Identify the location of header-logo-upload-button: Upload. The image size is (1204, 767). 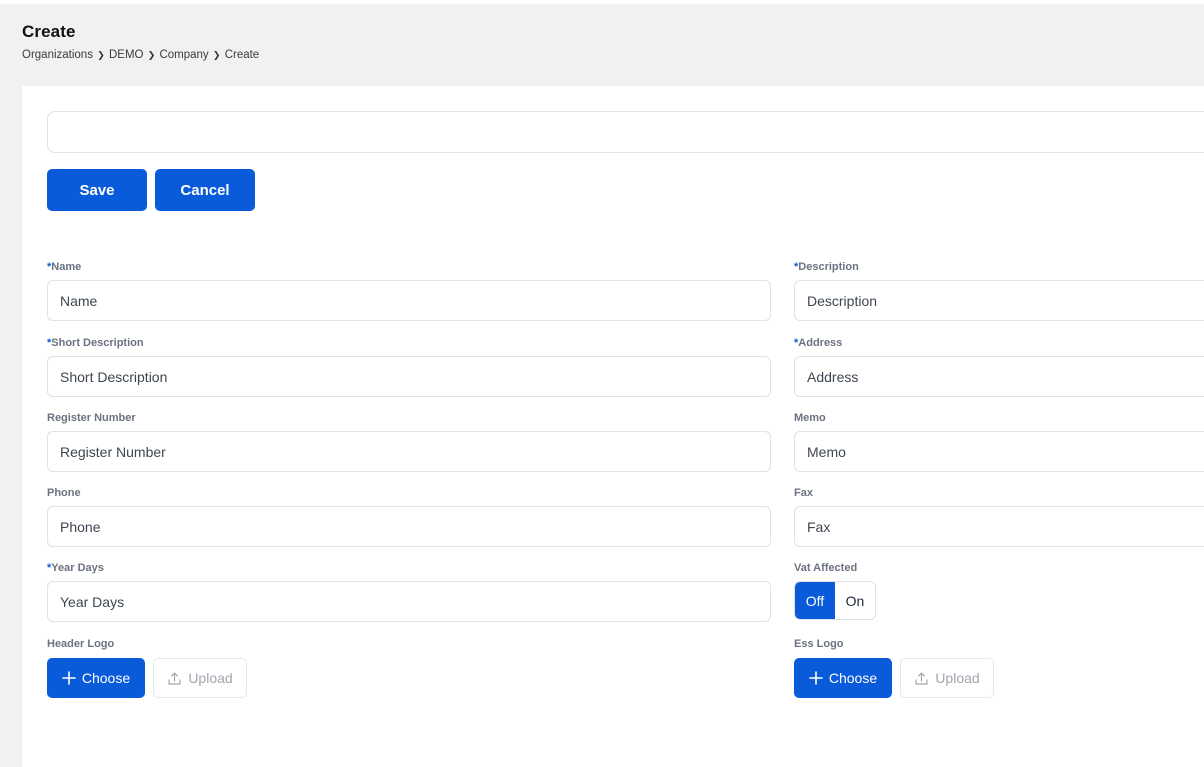
(200, 678).